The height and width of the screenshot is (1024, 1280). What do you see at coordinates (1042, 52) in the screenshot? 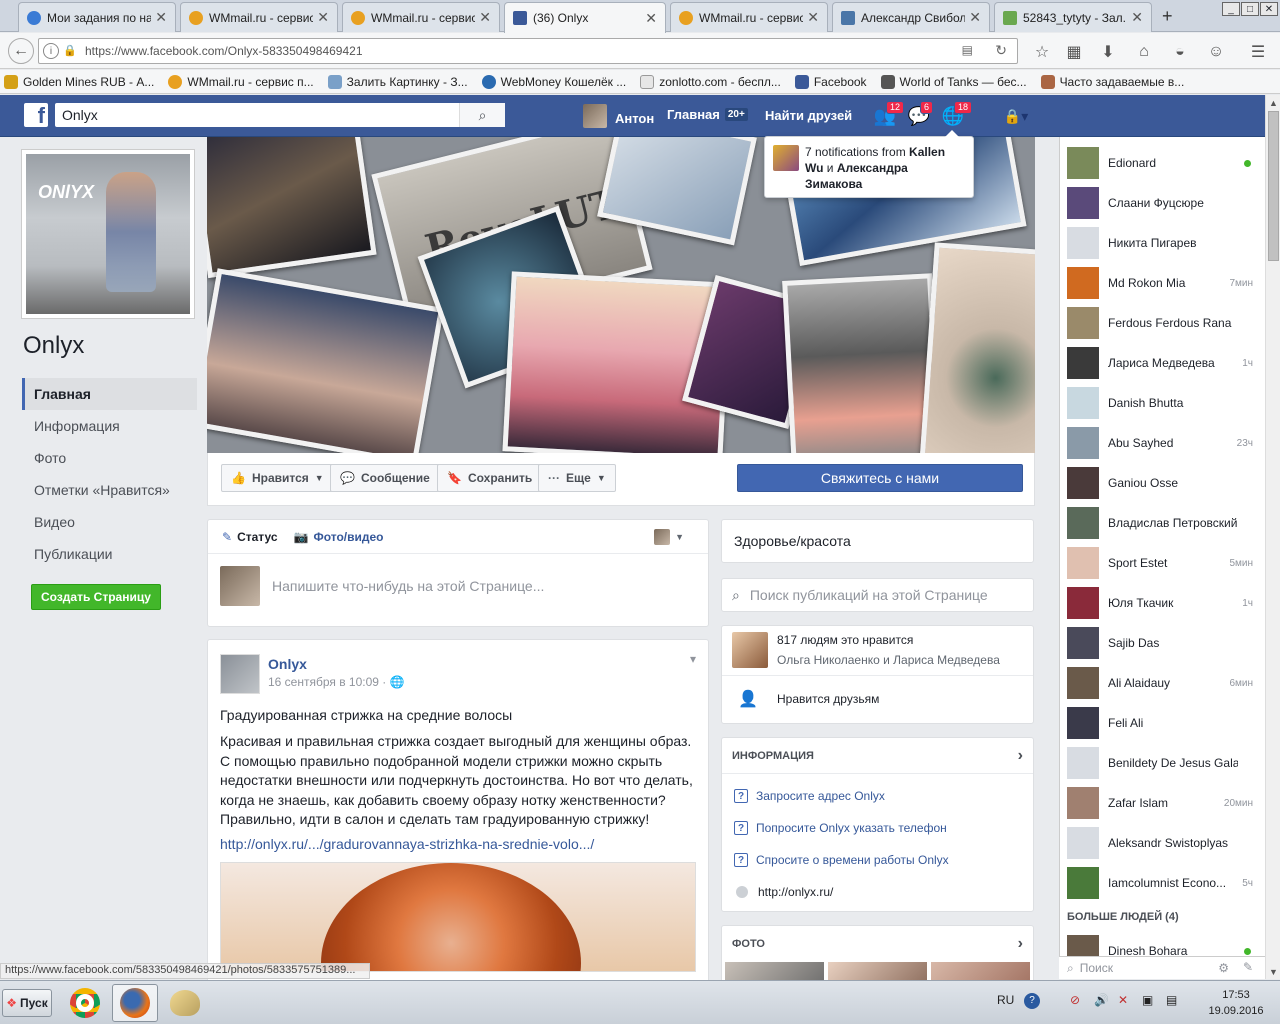
I see `bookmark-star-icon: ☆` at bounding box center [1042, 52].